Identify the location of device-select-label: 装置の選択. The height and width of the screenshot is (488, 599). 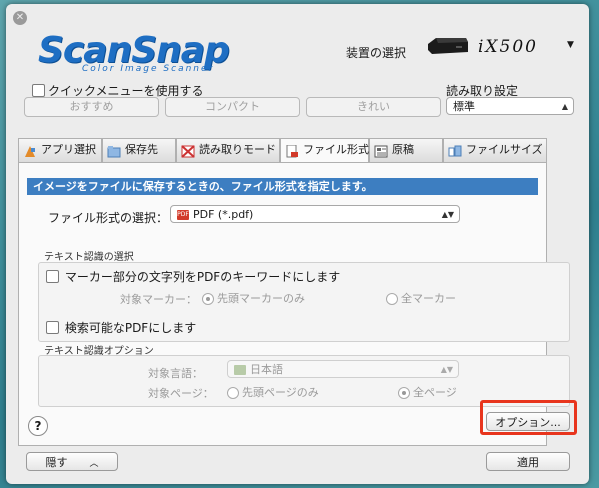
(376, 53).